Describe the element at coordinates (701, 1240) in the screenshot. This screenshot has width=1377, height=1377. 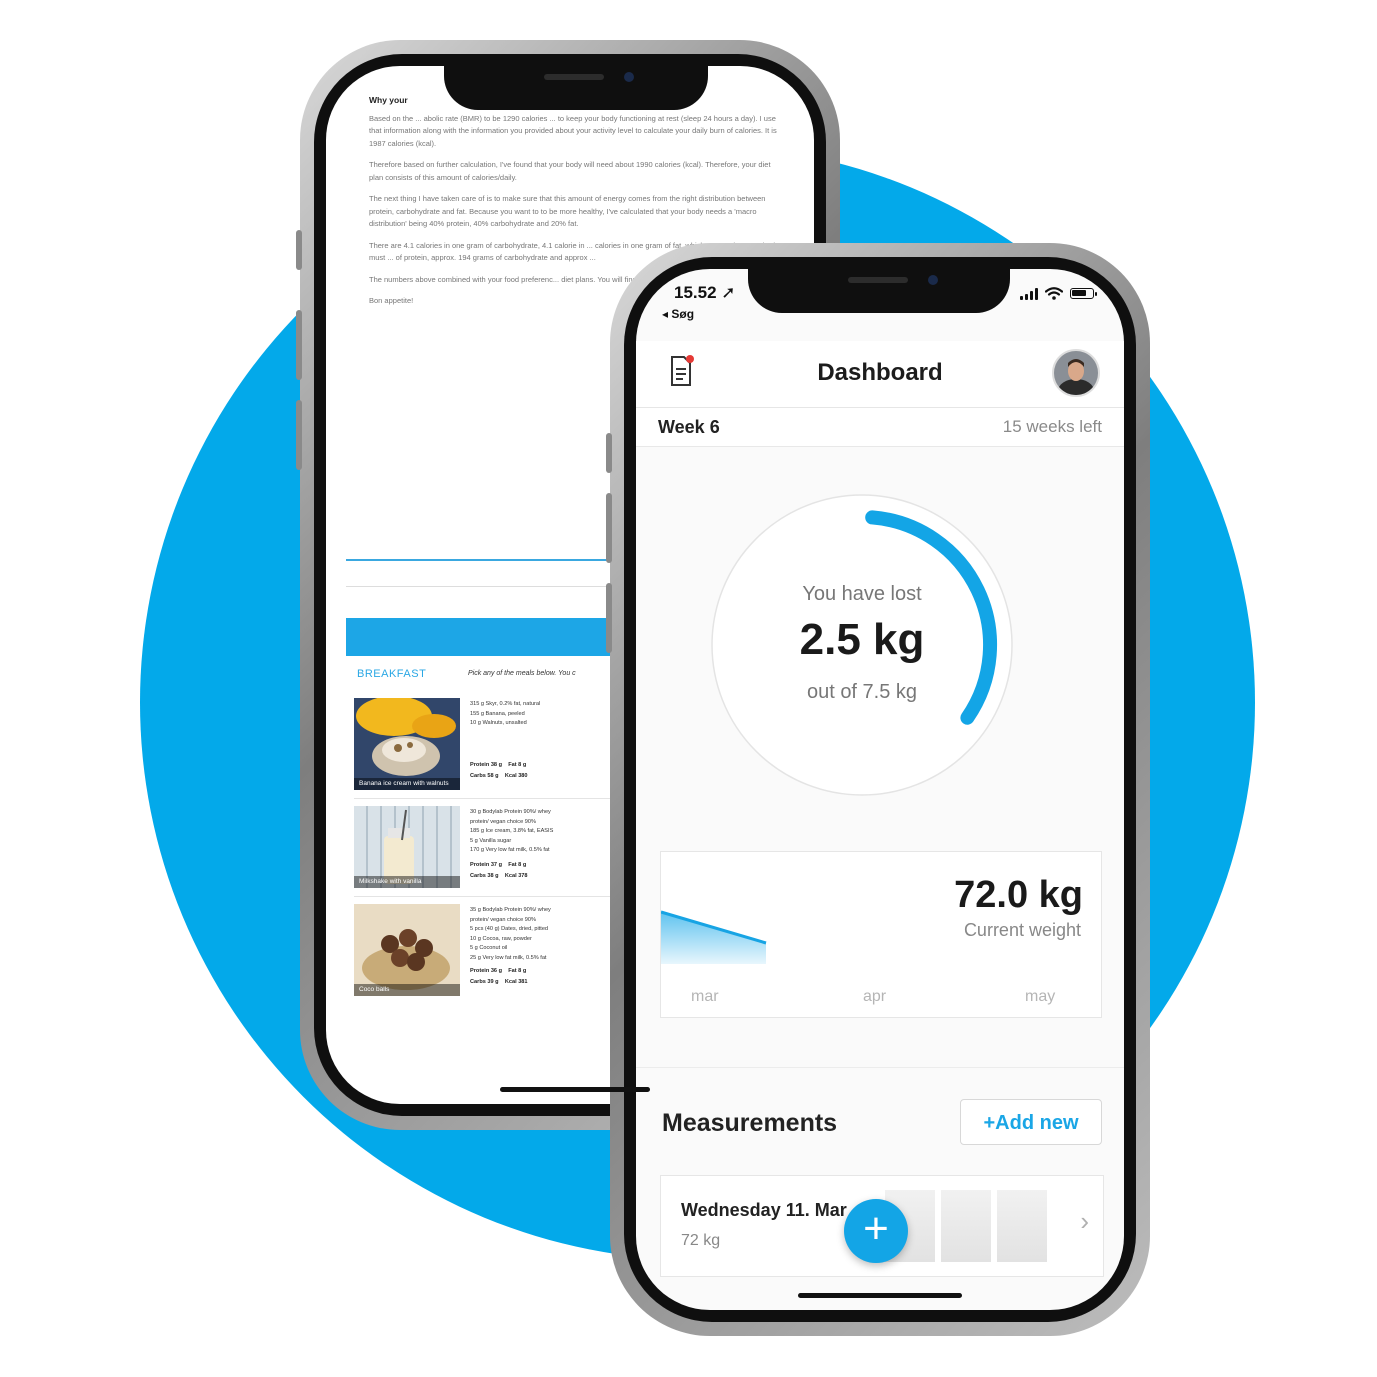
I see `measurement-weight: 72 kg` at that location.